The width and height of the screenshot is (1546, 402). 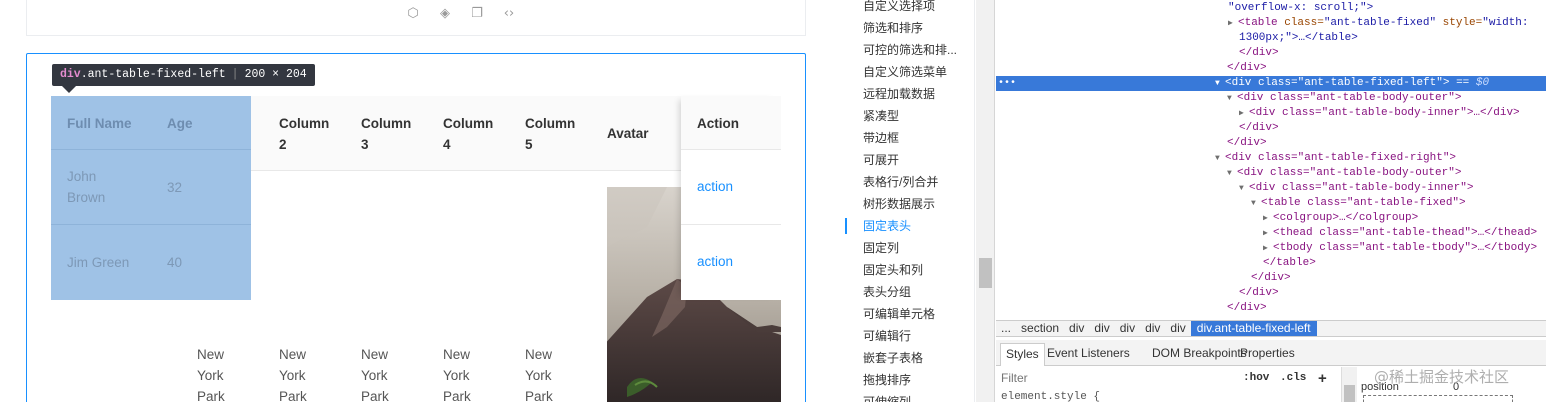 What do you see at coordinates (899, 204) in the screenshot?
I see `sidebar-nav-item: 树形数据展示` at bounding box center [899, 204].